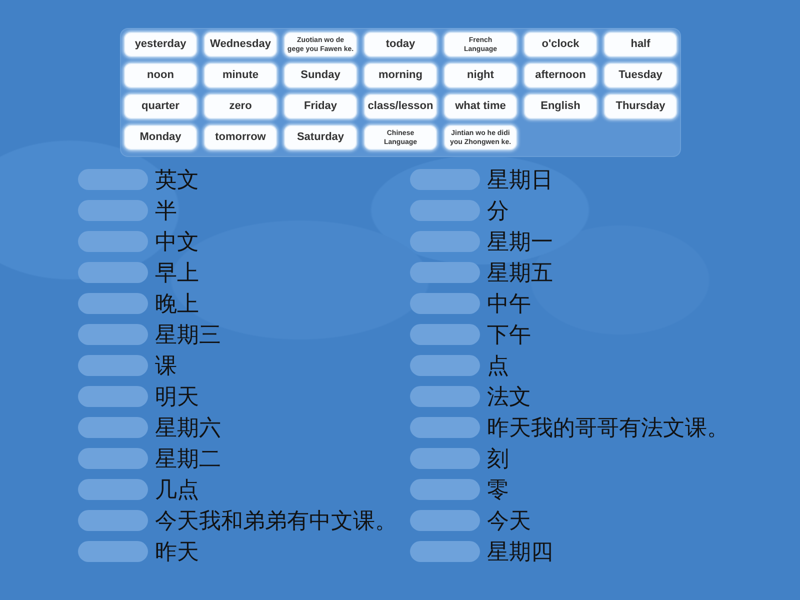  I want to click on word-tile: English, so click(560, 106).